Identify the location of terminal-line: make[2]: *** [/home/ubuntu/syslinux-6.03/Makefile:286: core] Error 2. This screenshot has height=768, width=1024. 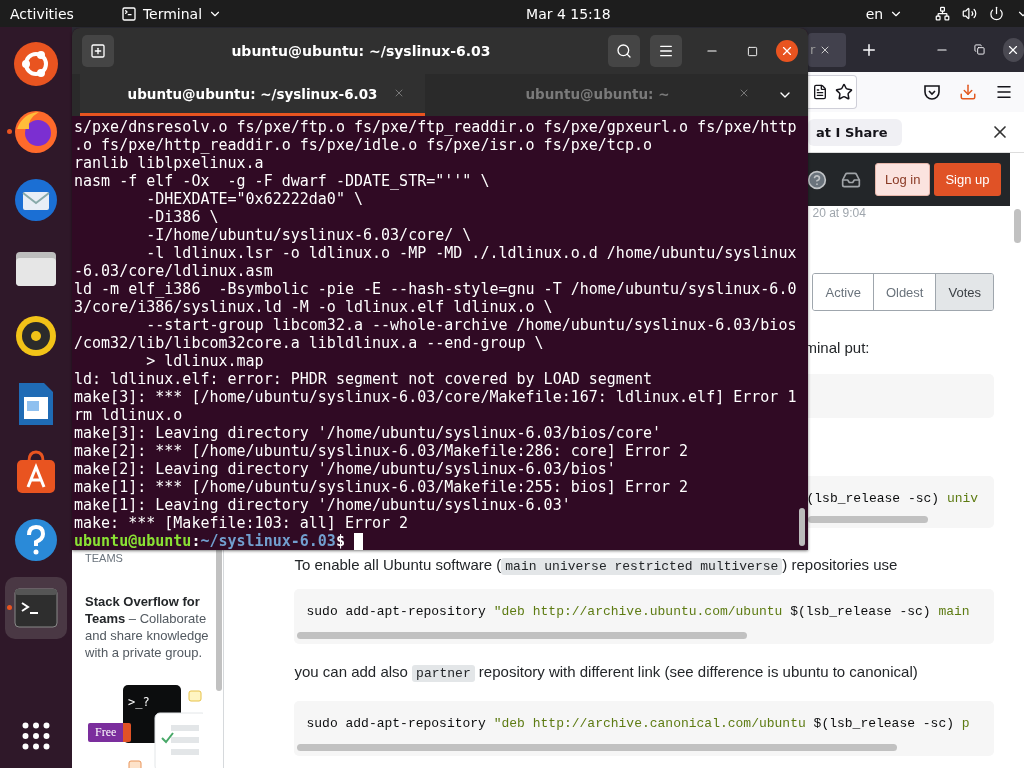
(382, 451).